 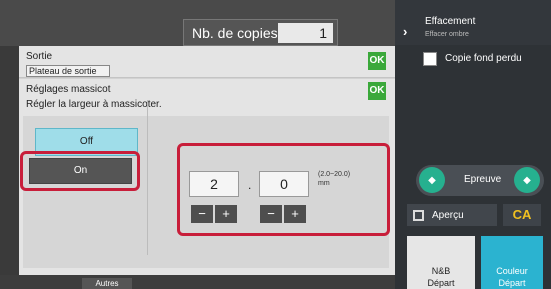 I want to click on trim-description: Régler la largeur à massicoter., so click(x=94, y=104).